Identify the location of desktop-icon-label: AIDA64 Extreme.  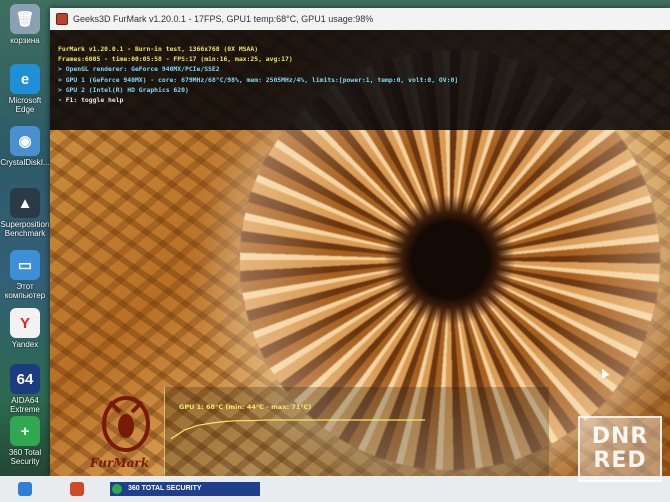
(25, 405).